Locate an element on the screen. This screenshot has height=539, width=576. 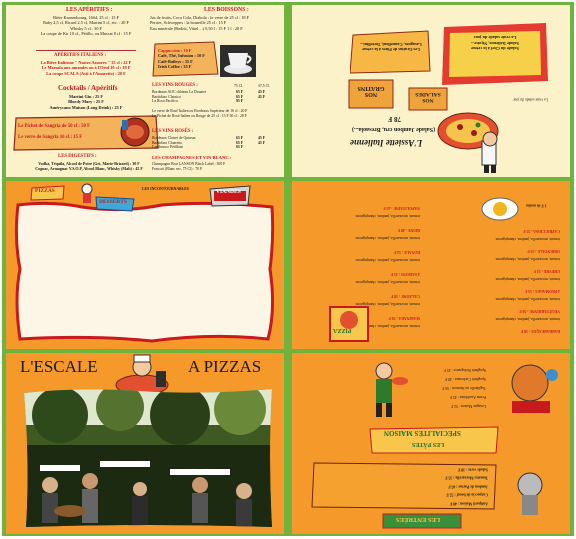
vins-rouges-title: LES VINS ROUGES : is located at coordinates (175, 85).